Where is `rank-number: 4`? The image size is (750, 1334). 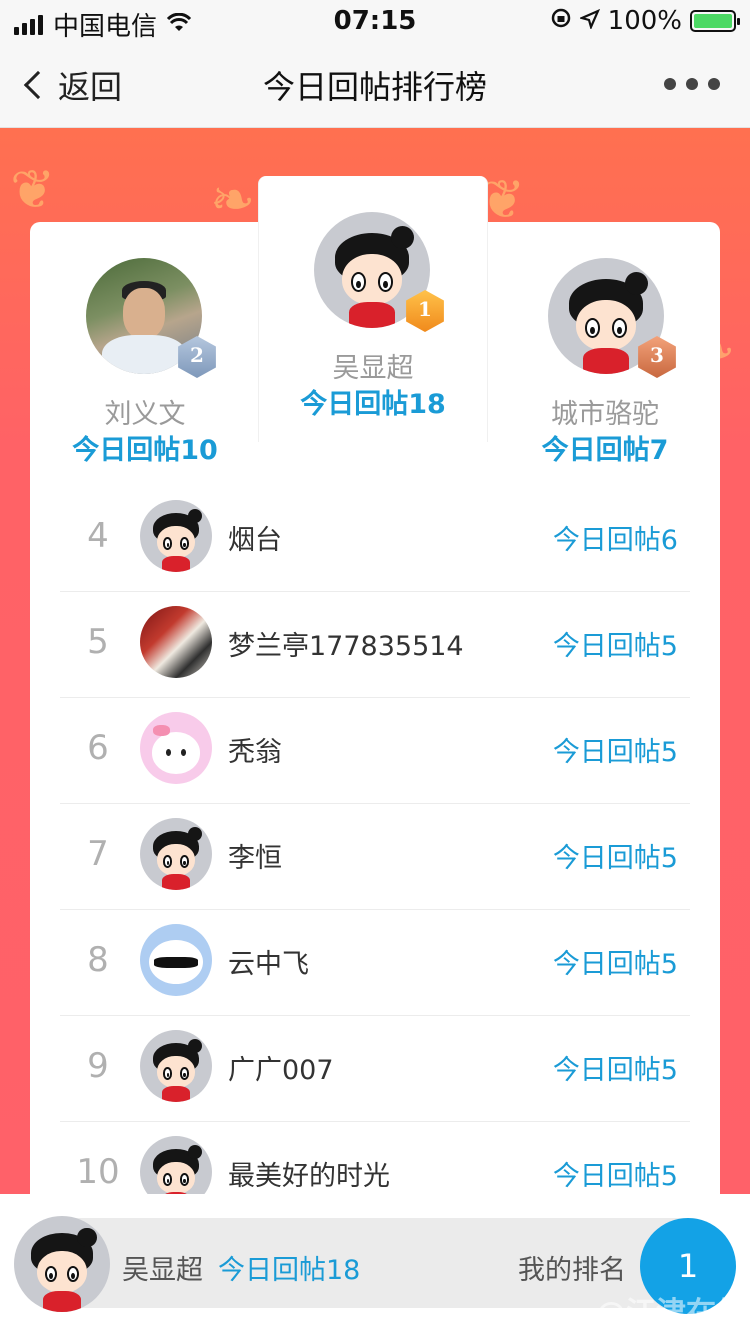 rank-number: 4 is located at coordinates (98, 536).